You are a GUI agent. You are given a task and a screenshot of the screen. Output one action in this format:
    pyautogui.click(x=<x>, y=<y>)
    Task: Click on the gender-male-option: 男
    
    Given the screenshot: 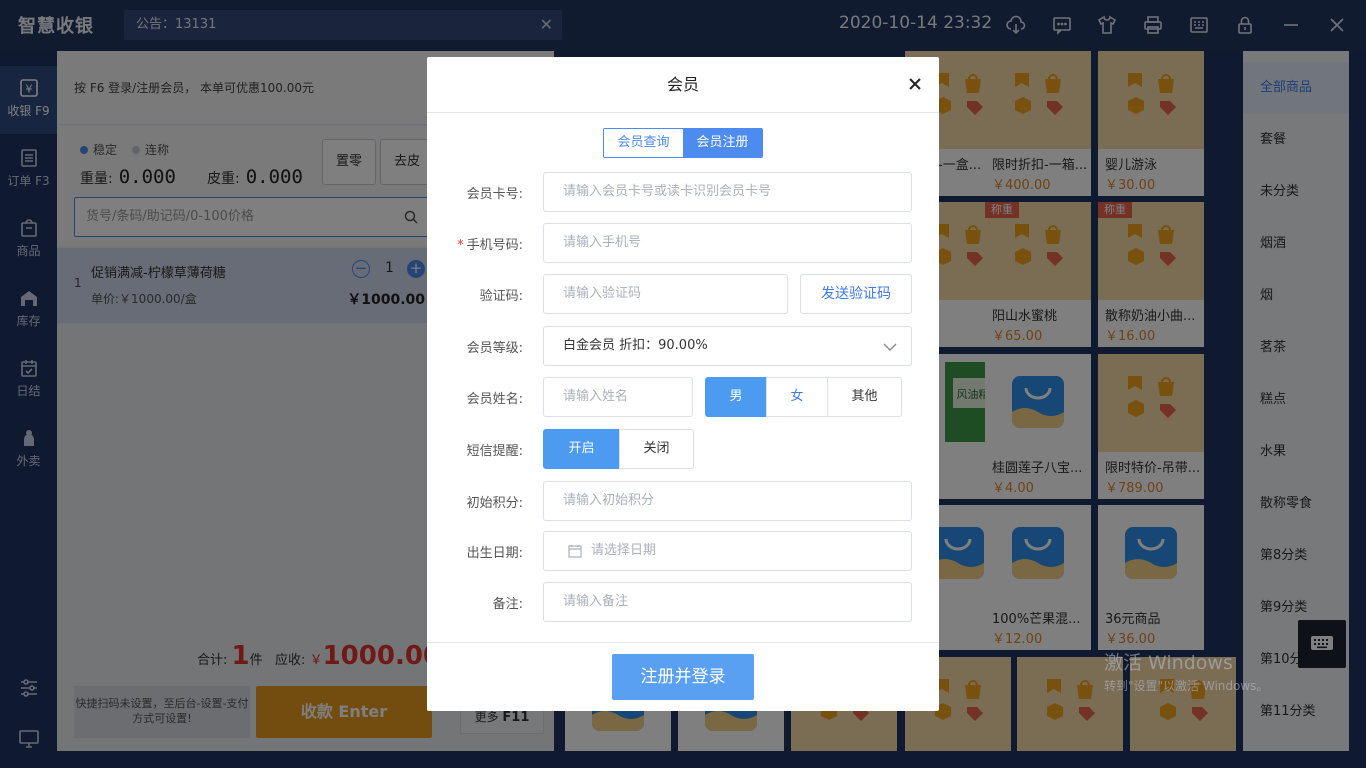 What is the action you would take?
    pyautogui.click(x=736, y=397)
    